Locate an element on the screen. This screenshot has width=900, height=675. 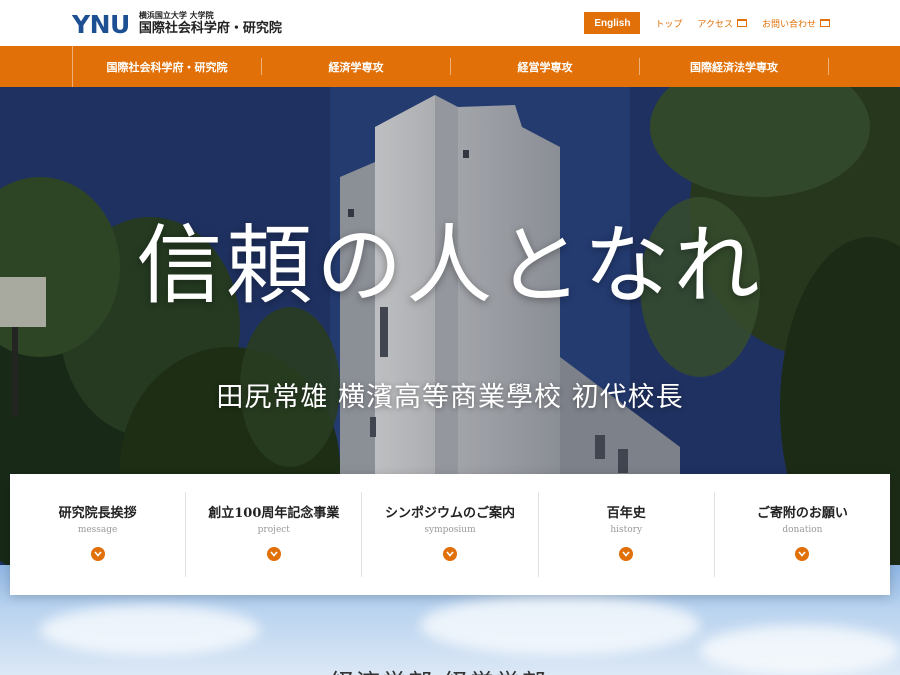
main-nav-list: 国際社会科学府・研究院 経済学専攻 経営学専攻 国際経済法学専攻 is located at coordinates (450, 66).